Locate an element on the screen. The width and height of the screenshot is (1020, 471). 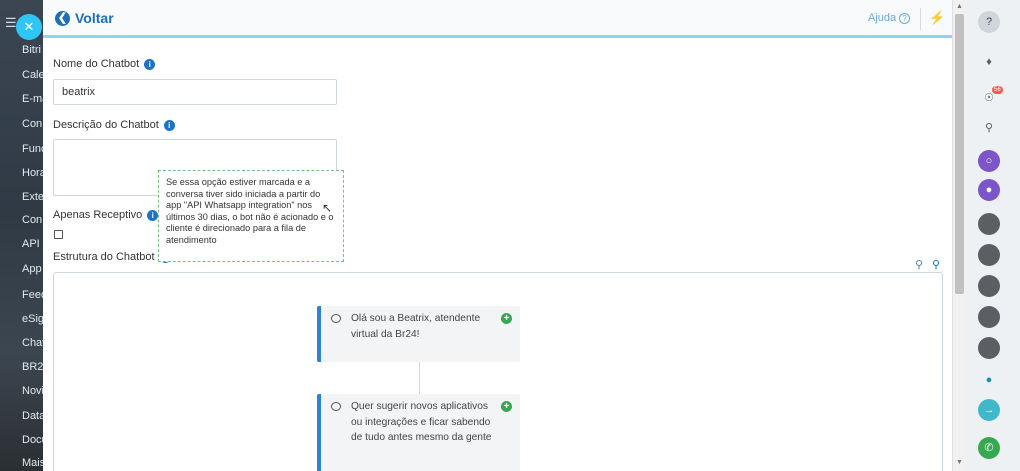
help-label: Ajuda is located at coordinates (882, 18).